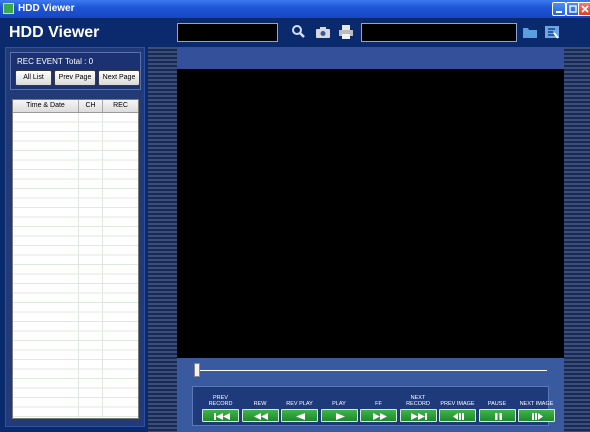  Describe the element at coordinates (299, 32) in the screenshot. I see `search-icon` at that location.